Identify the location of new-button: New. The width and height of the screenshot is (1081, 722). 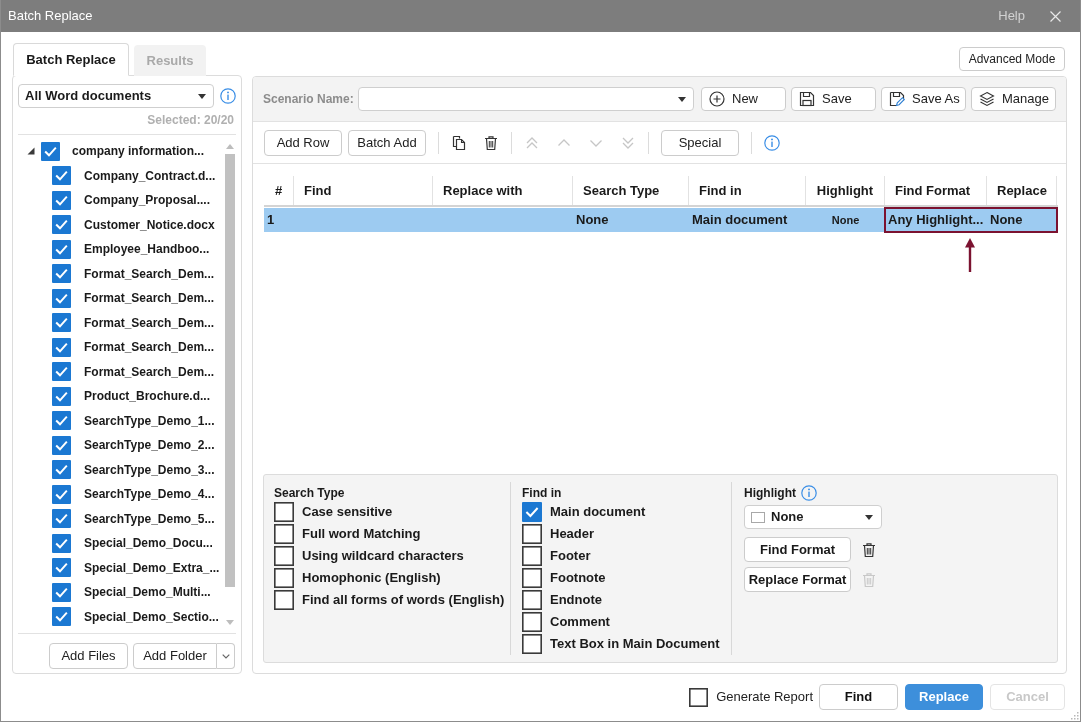
(743, 99).